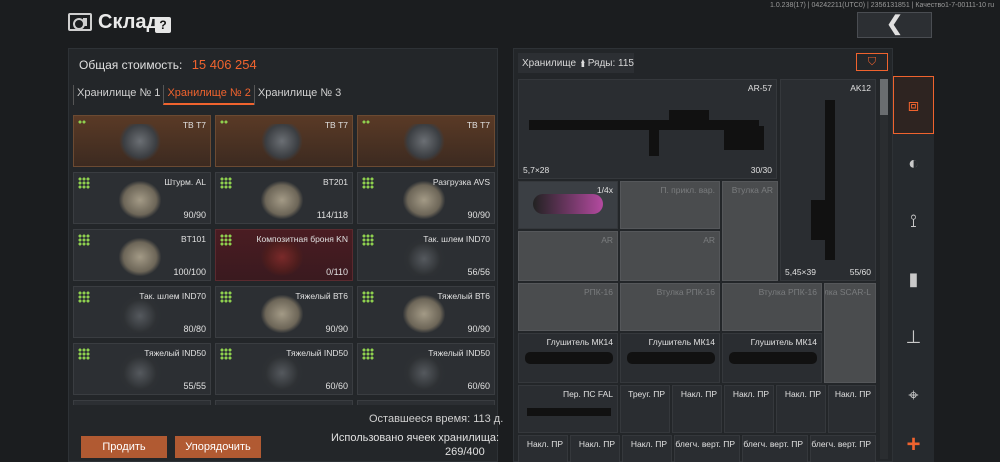  What do you see at coordinates (298, 95) in the screenshot?
I see `tab-storage-3: Хранилище № 3` at bounding box center [298, 95].